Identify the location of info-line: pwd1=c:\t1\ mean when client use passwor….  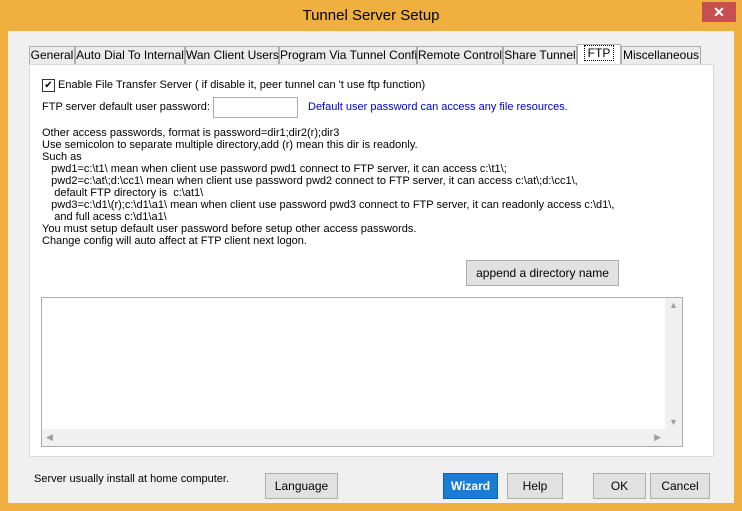
(274, 169).